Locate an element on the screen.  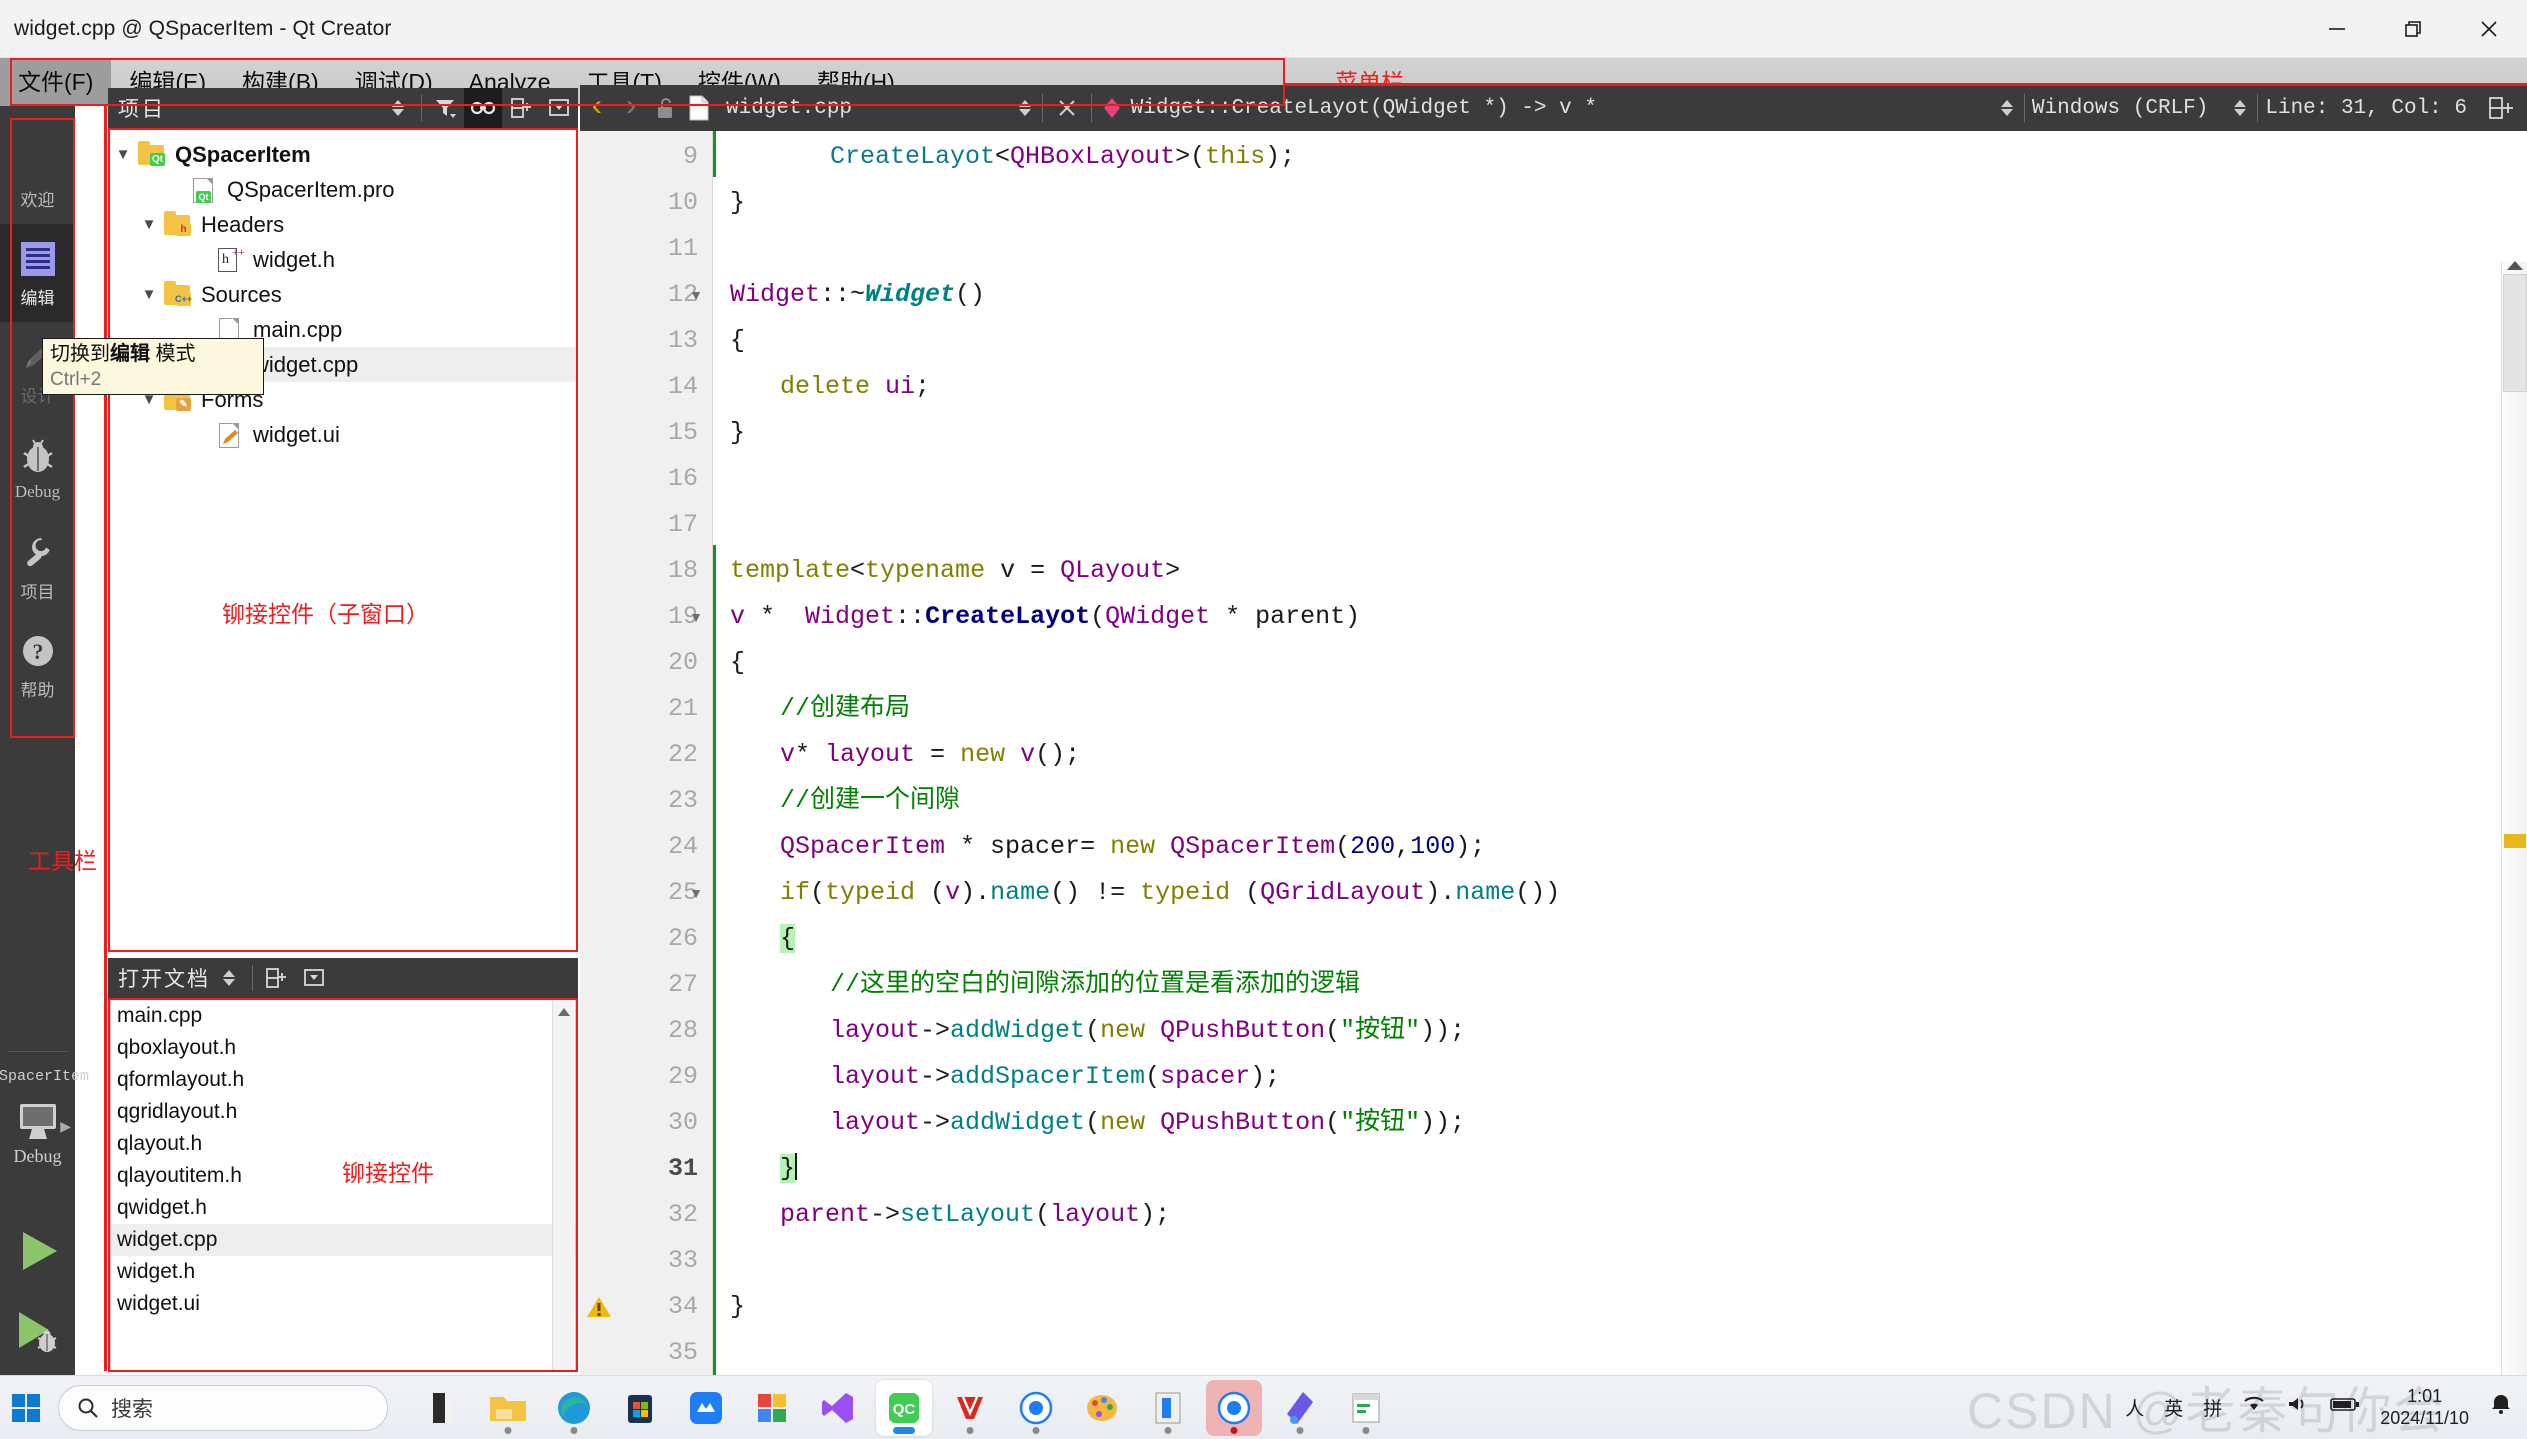
typora-icon is located at coordinates (1036, 1408).